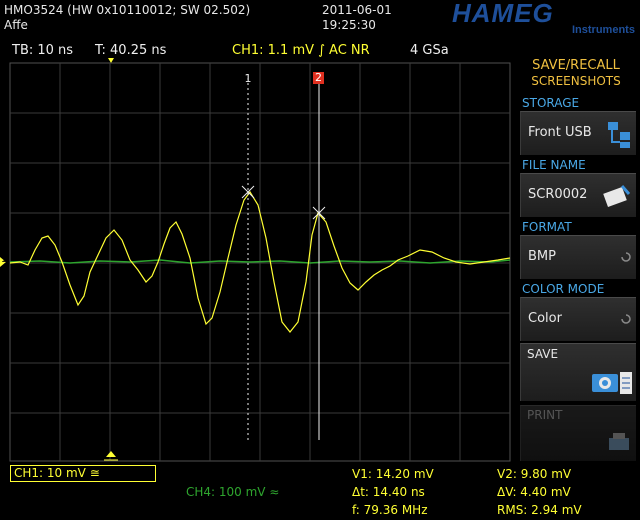 The height and width of the screenshot is (520, 640). What do you see at coordinates (578, 257) in the screenshot?
I see `format-softkey: BMP` at bounding box center [578, 257].